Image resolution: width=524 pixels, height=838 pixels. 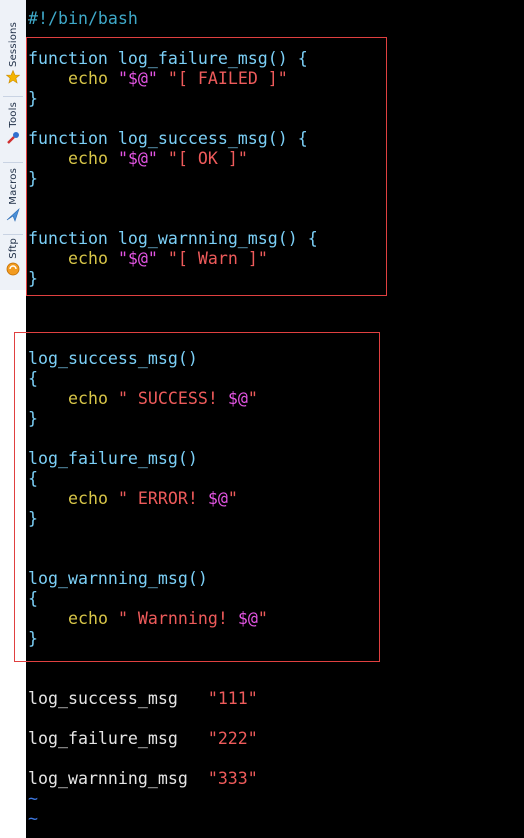 I want to click on code-line: echo "$@" "[ OK ]", so click(x=157, y=158).